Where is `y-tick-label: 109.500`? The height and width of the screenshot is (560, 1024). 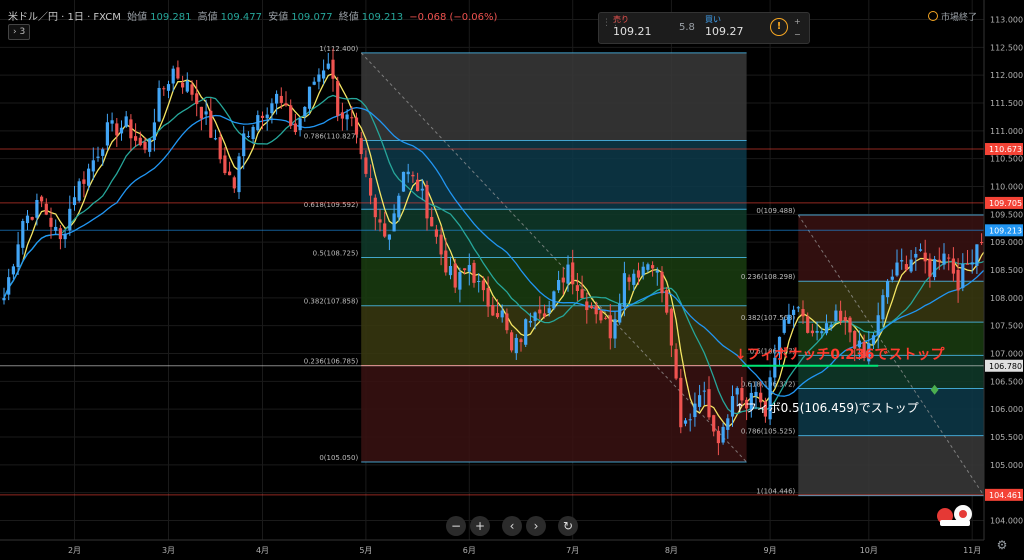
y-tick-label: 109.500 is located at coordinates (1006, 214).